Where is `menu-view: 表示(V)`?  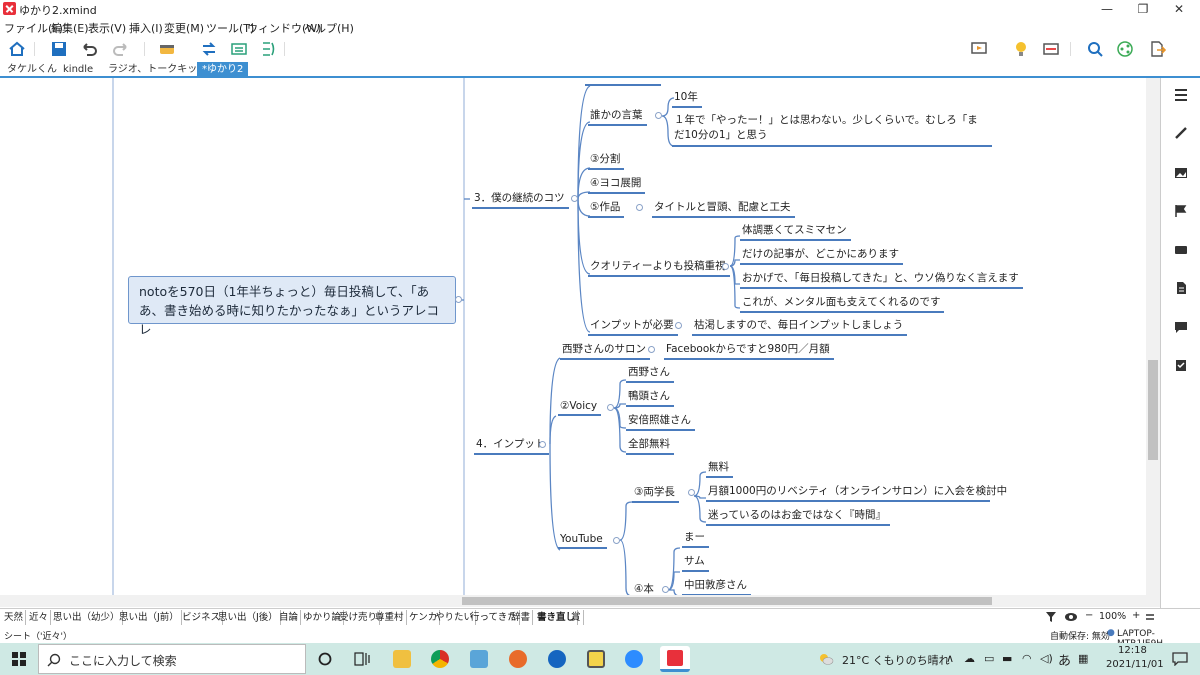
menu-view: 表示(V) is located at coordinates (107, 28).